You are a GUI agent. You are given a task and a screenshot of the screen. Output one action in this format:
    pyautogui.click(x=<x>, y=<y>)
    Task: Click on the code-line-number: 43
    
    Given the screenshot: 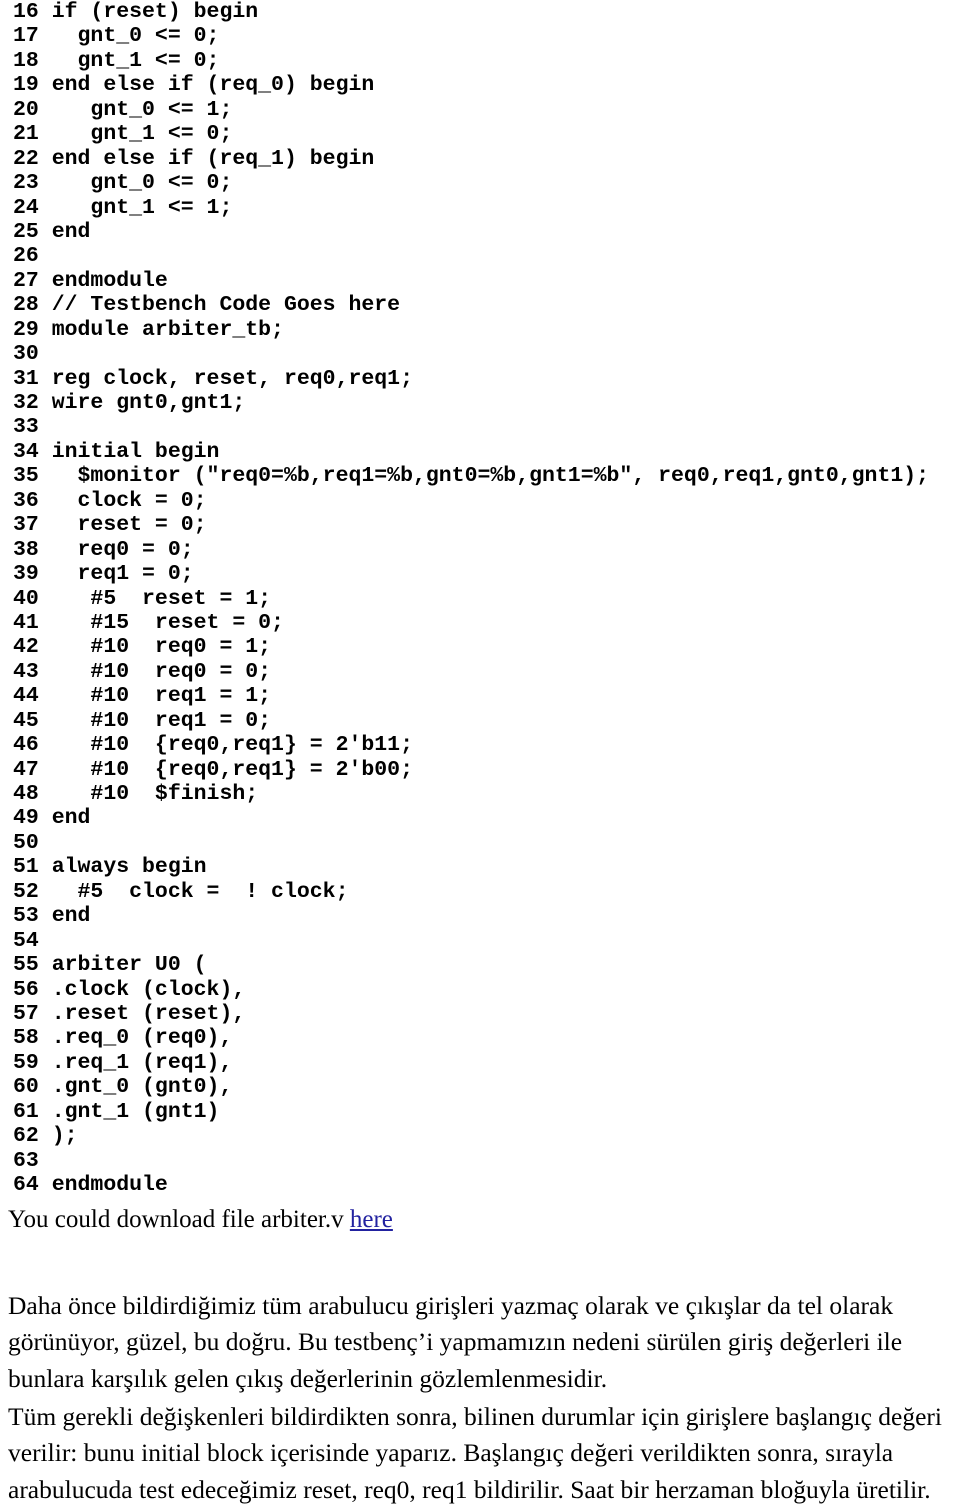 What is the action you would take?
    pyautogui.click(x=26, y=672)
    